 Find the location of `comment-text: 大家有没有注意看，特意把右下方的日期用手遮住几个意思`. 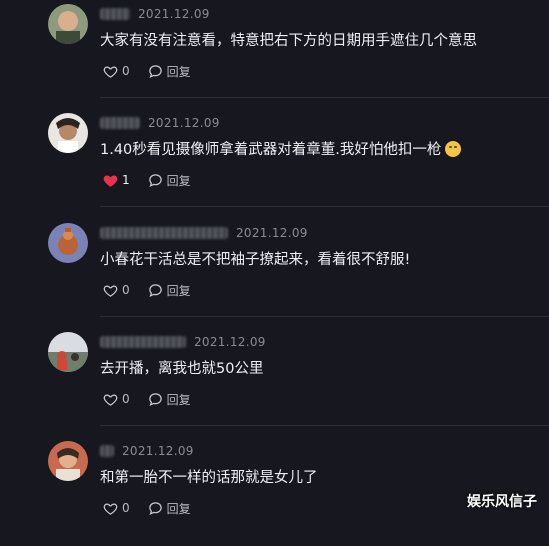

comment-text: 大家有没有注意看，特意把右下方的日期用手遮住几个意思 is located at coordinates (288, 41).